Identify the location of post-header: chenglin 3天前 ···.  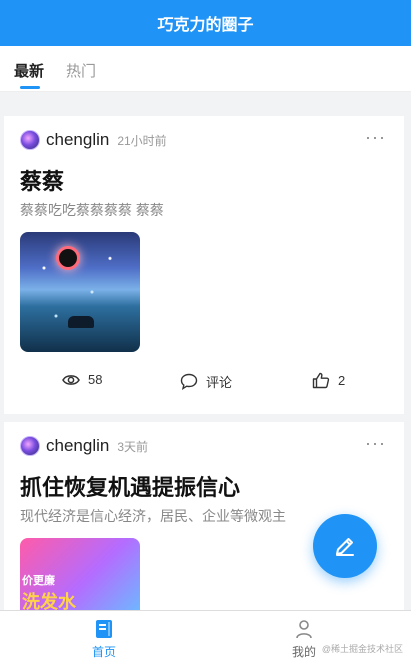
(204, 446).